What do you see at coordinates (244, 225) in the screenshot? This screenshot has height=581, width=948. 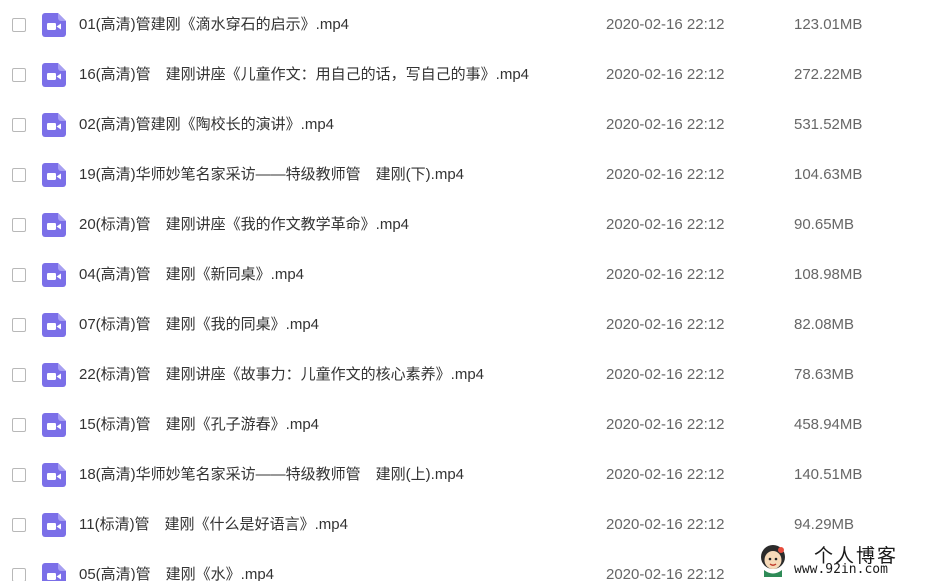 I see `file-name: 20(标清)管 建刚讲座《我的作文教学革命》.mp4` at bounding box center [244, 225].